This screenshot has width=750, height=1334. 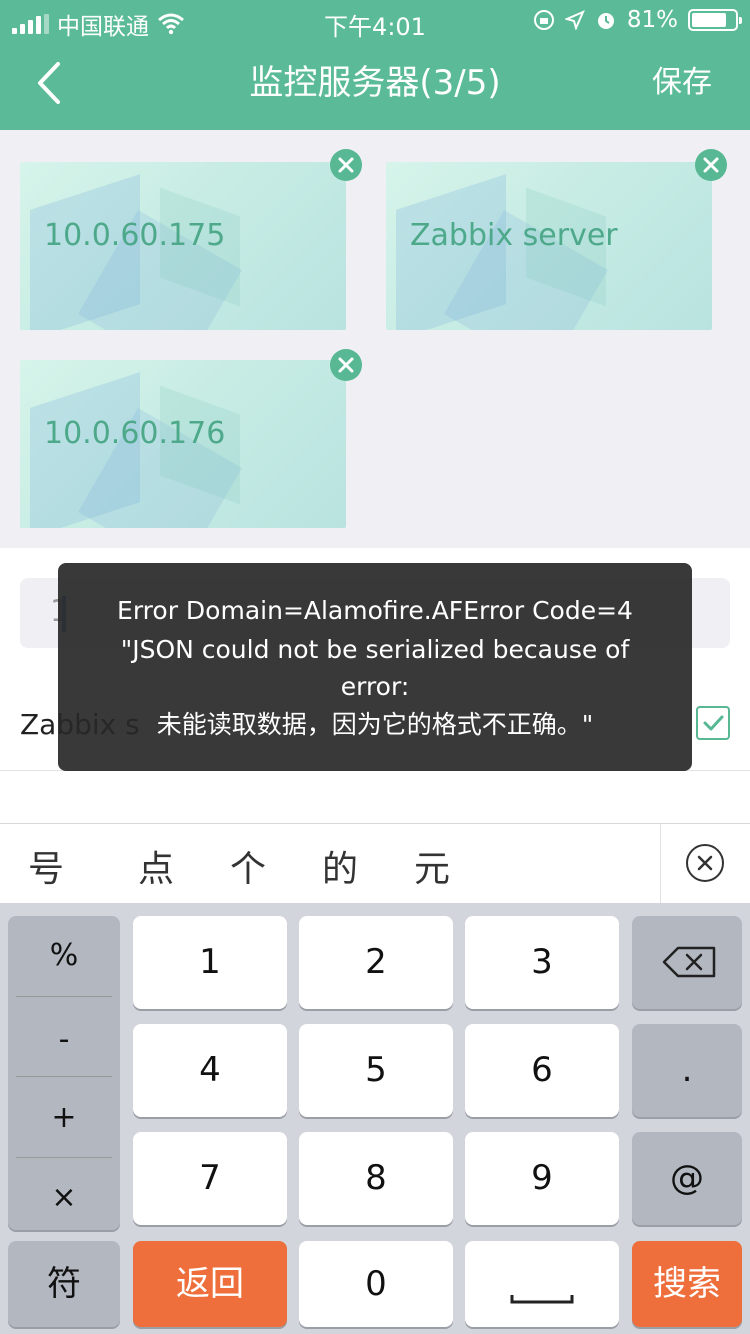 I want to click on key-1: 1, so click(x=210, y=962).